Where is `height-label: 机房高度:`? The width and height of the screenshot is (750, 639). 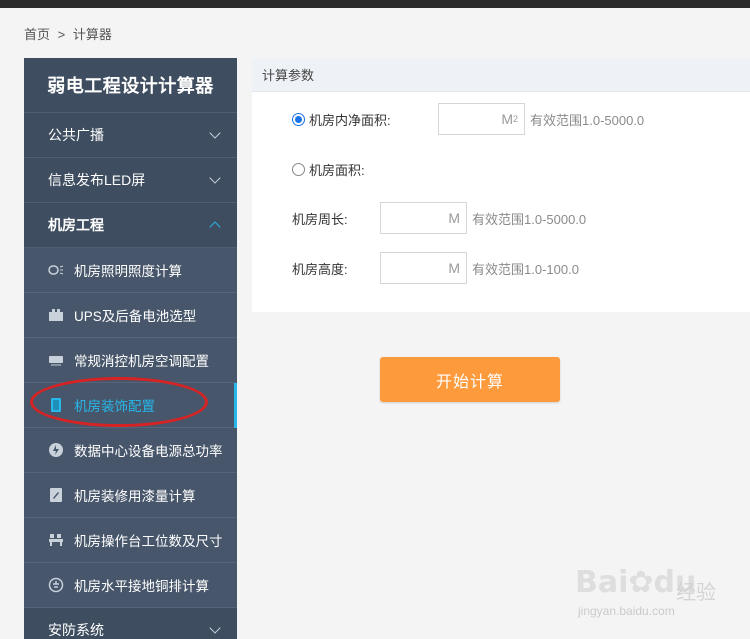 height-label: 机房高度: is located at coordinates (320, 269).